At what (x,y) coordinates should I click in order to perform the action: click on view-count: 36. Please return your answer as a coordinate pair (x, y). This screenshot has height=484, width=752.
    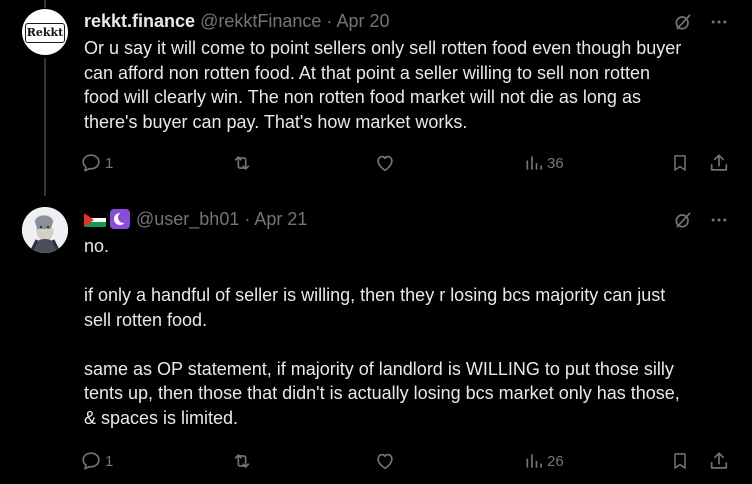
    Looking at the image, I should click on (555, 163).